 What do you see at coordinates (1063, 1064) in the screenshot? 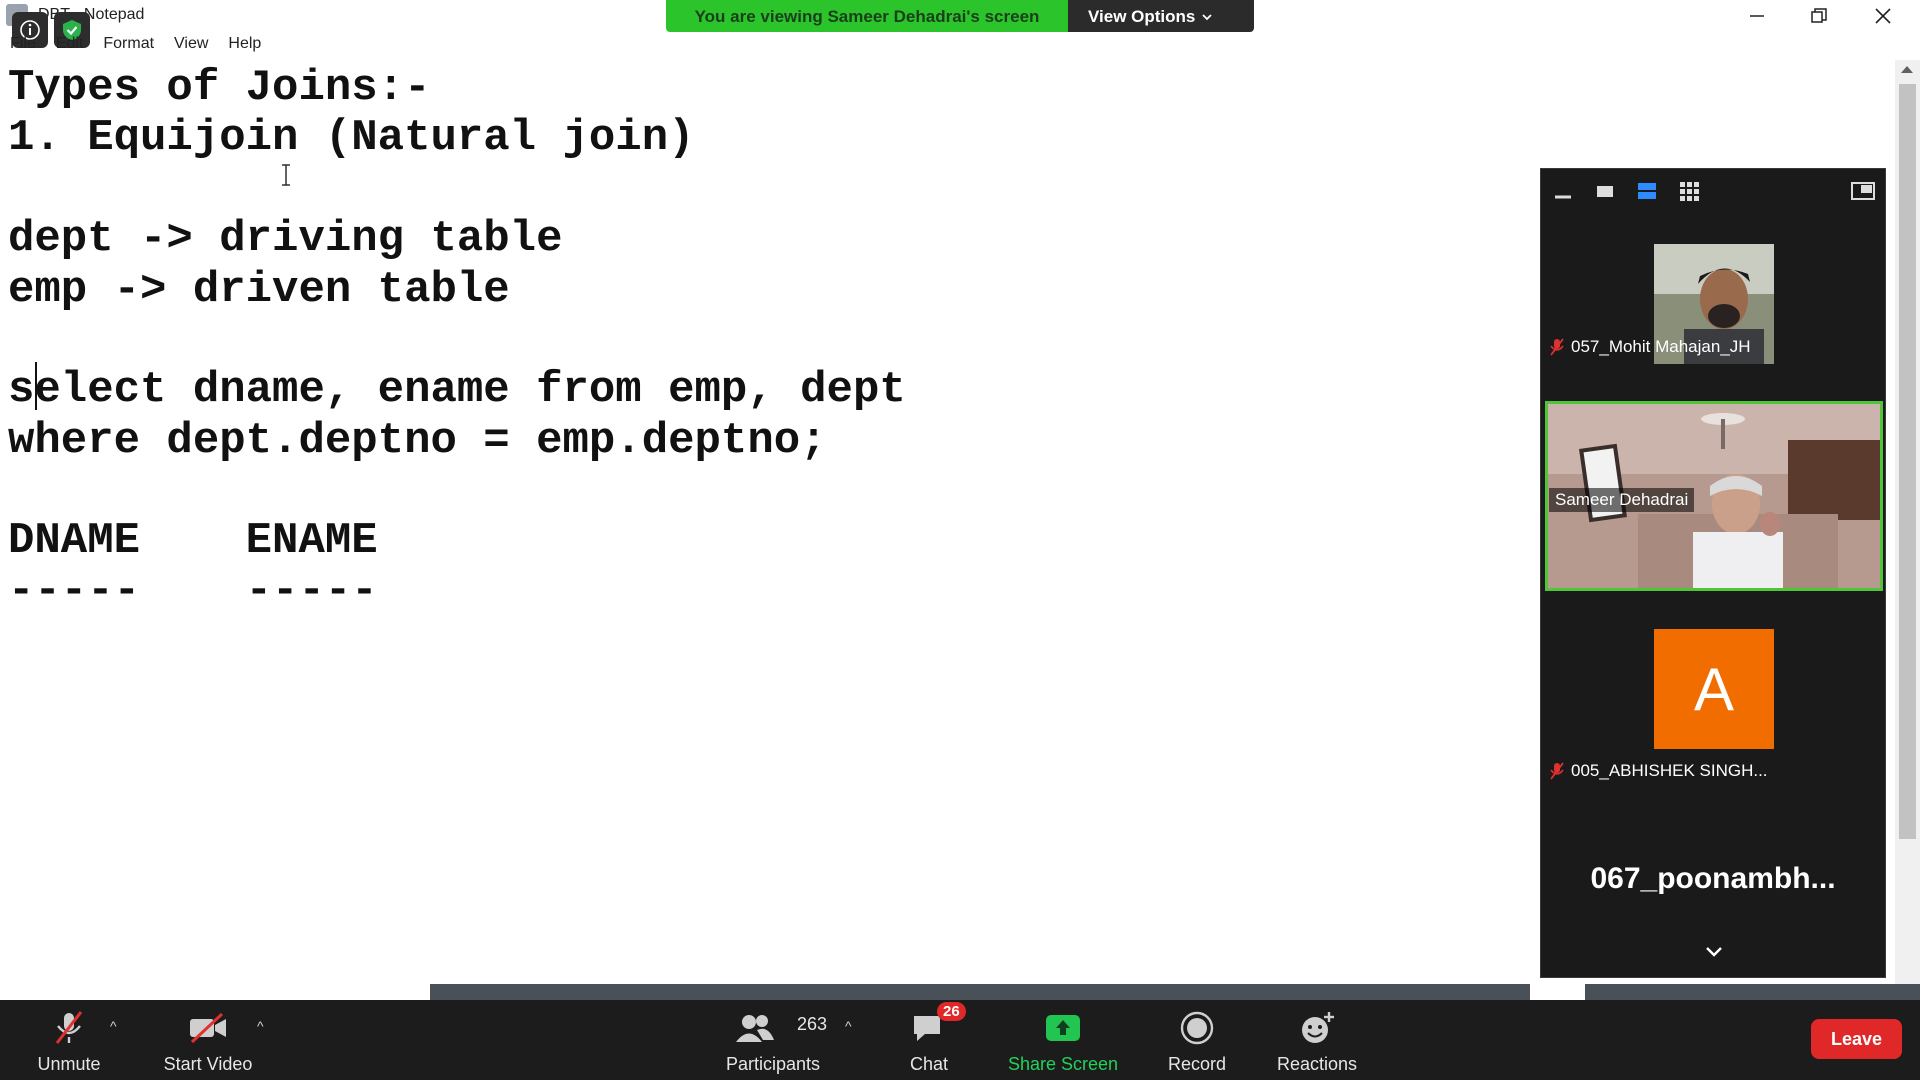
I see `share-screen-label: Share Screen` at bounding box center [1063, 1064].